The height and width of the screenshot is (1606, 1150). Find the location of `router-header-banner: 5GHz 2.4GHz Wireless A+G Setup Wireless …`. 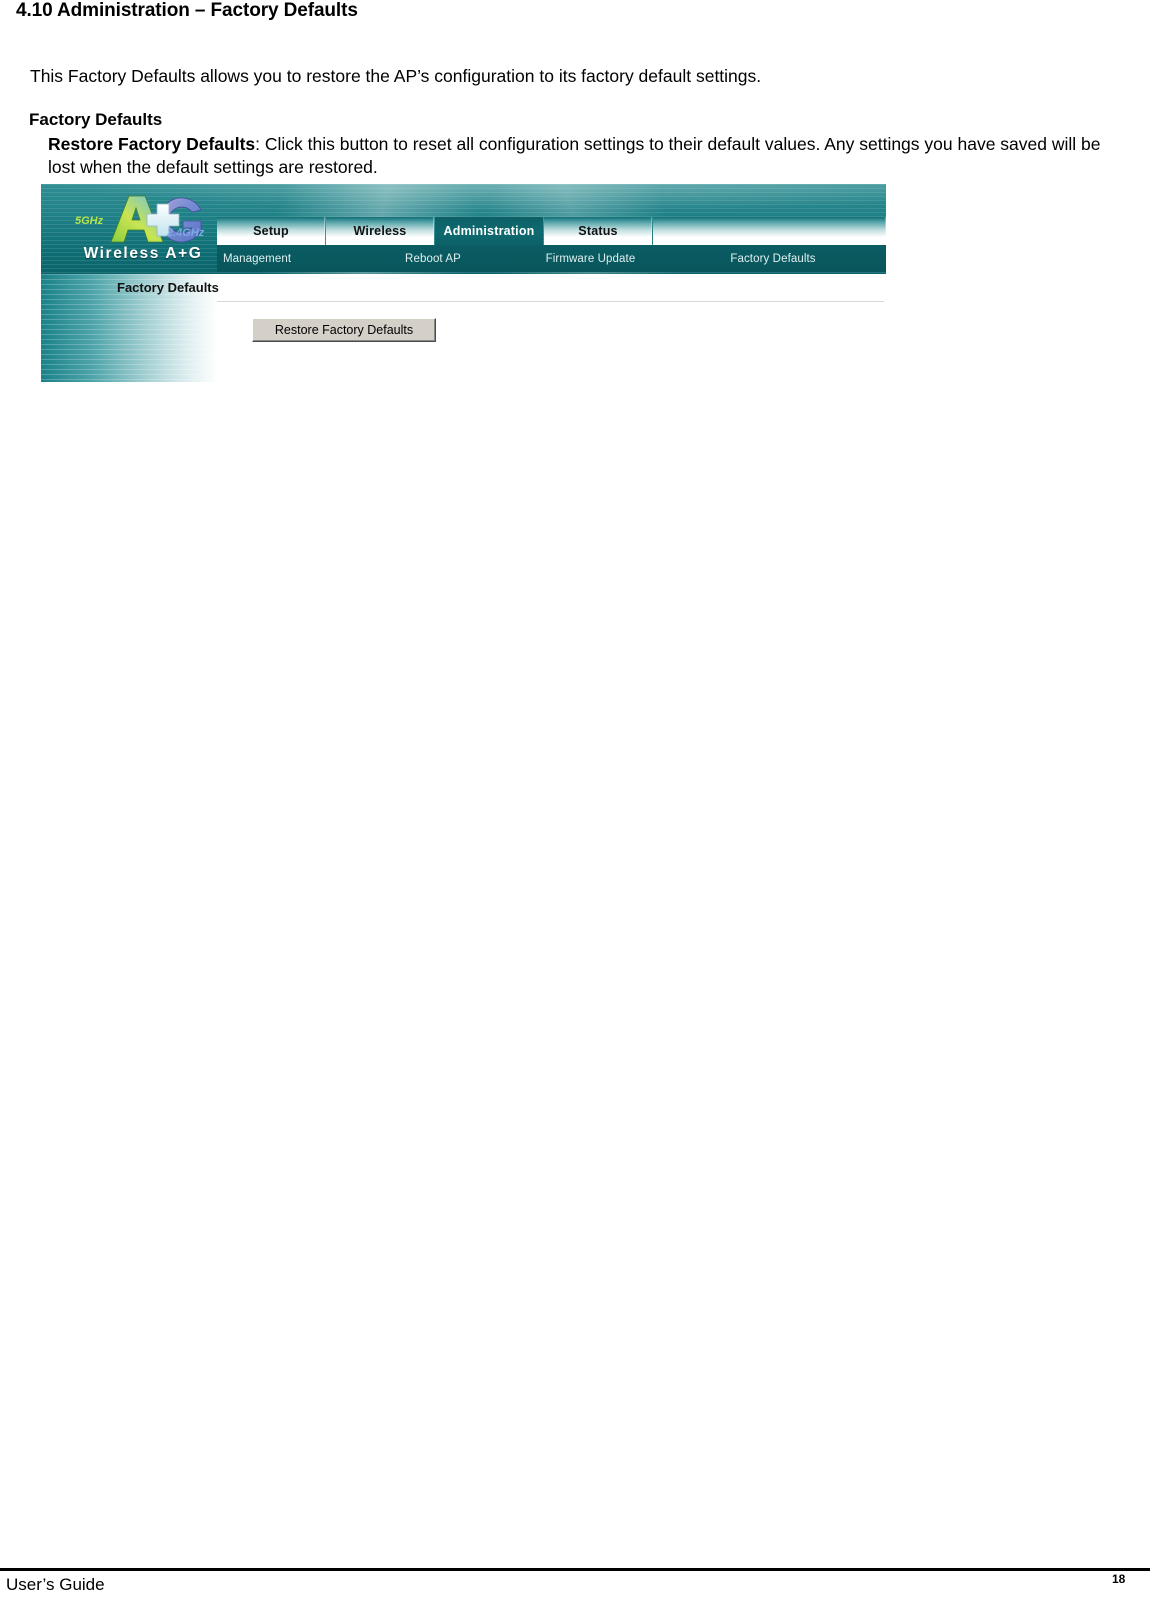

router-header-banner: 5GHz 2.4GHz Wireless A+G Setup Wireless … is located at coordinates (463, 229).